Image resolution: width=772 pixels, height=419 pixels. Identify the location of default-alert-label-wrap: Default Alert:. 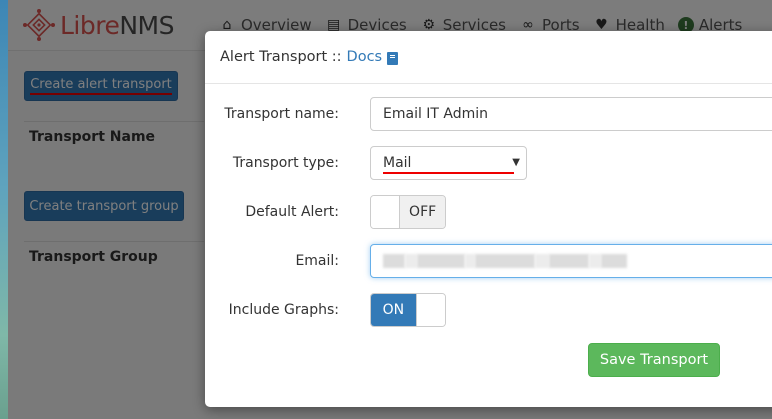
(272, 214).